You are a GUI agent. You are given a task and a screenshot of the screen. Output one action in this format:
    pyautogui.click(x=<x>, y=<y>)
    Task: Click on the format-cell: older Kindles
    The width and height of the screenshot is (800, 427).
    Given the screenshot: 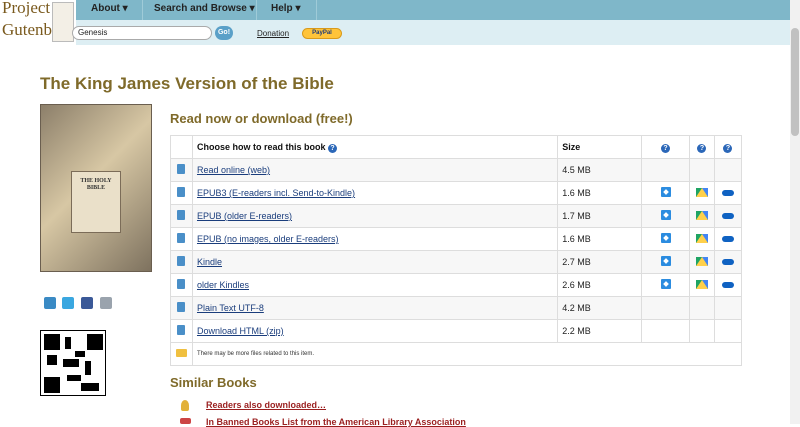 What is the action you would take?
    pyautogui.click(x=375, y=285)
    